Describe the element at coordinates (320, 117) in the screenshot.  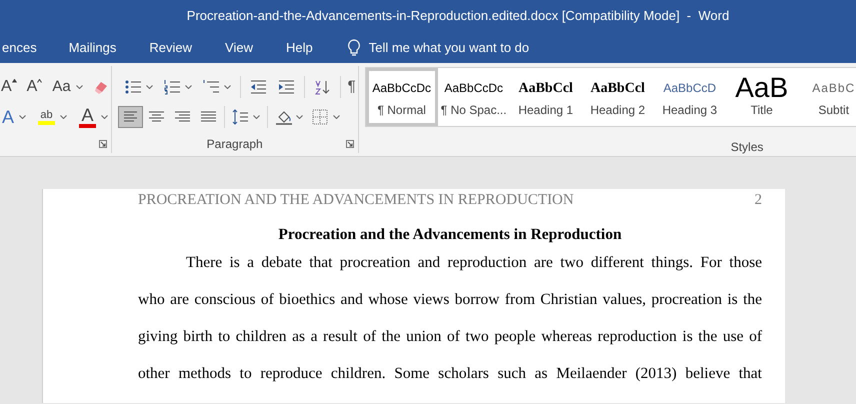
I see `borders-icon` at that location.